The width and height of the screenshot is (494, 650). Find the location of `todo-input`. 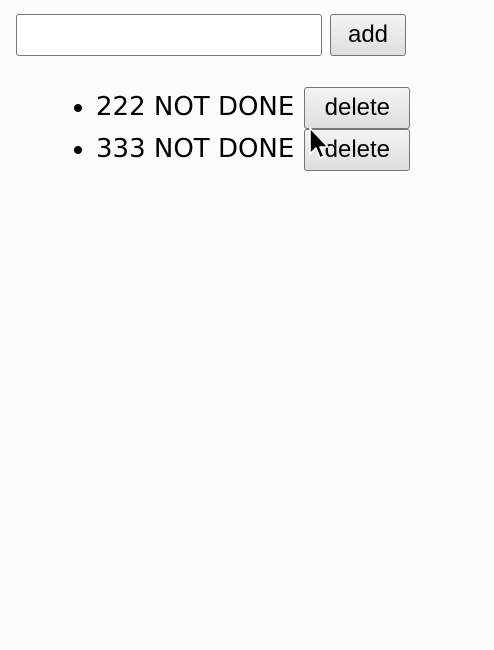

todo-input is located at coordinates (169, 35).